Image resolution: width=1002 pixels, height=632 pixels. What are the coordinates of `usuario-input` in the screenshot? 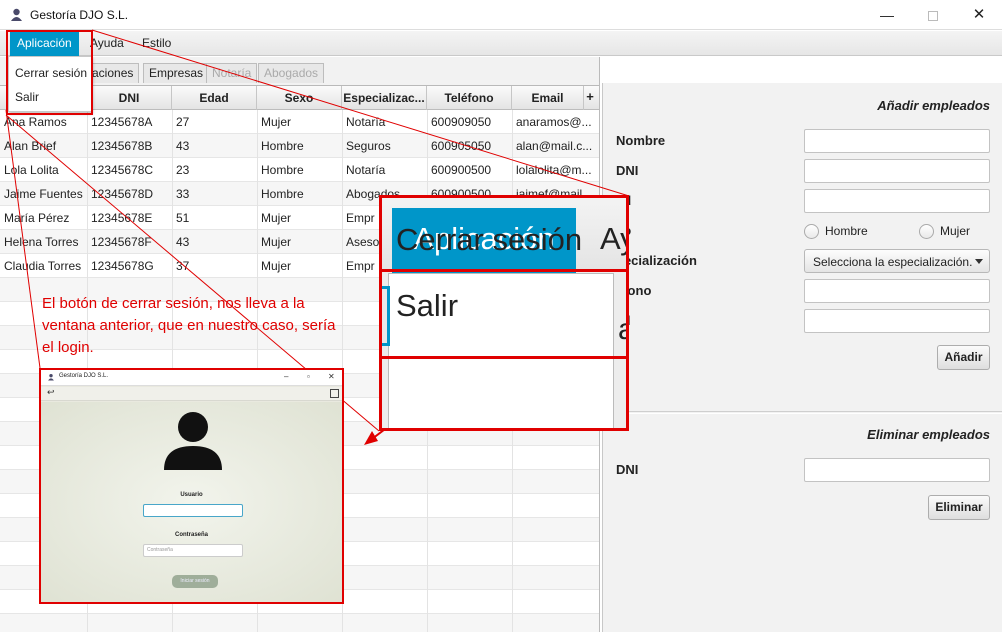 It's located at (193, 510).